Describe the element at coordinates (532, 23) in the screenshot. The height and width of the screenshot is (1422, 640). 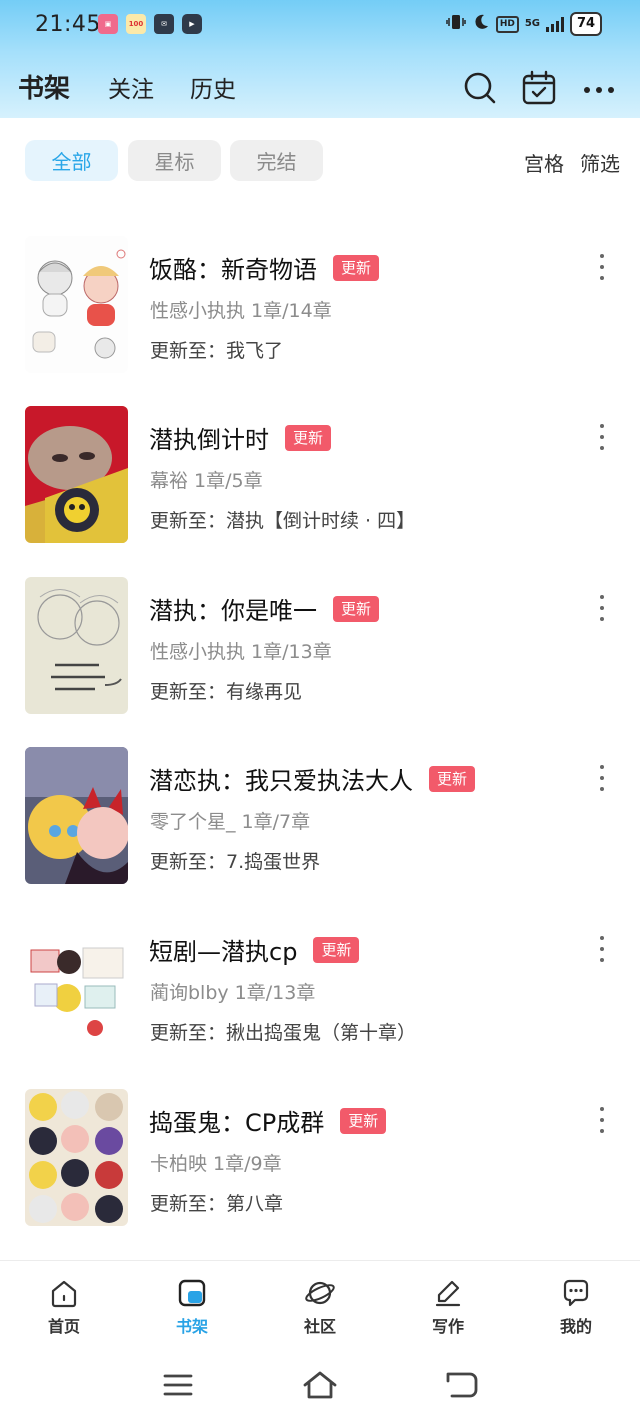
I see `network-type: 5G` at that location.